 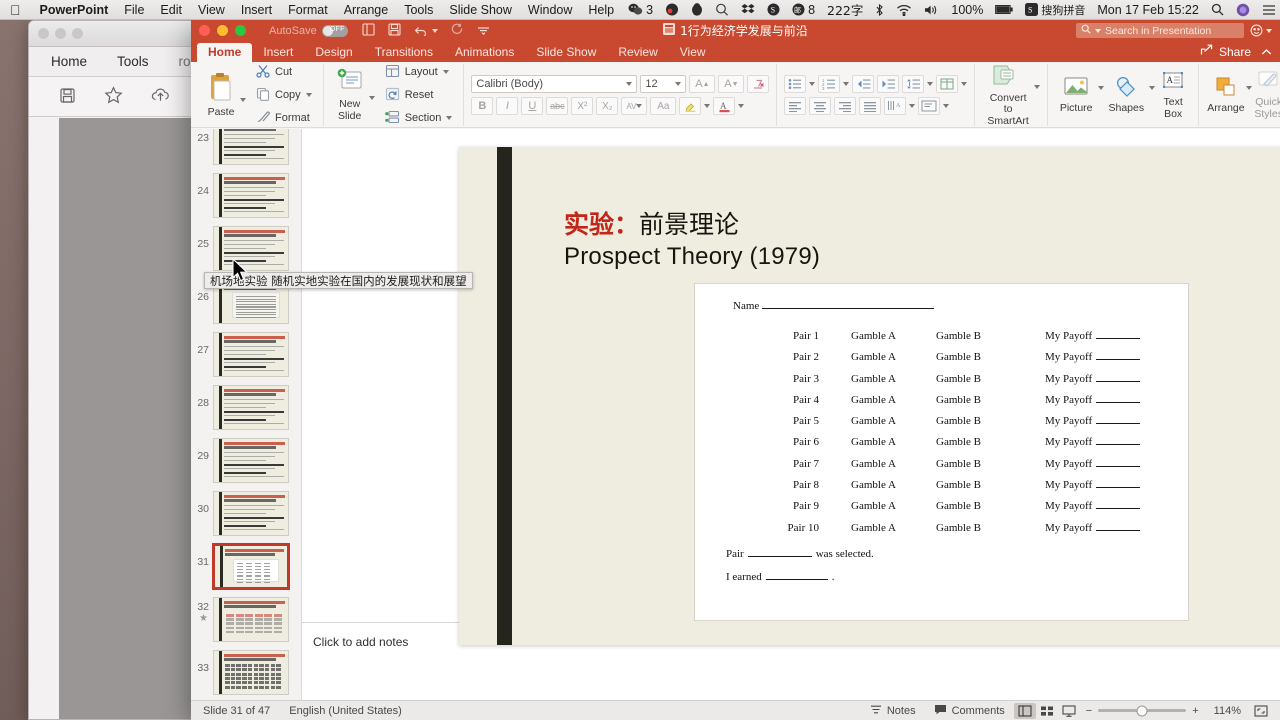 What do you see at coordinates (795, 106) in the screenshot?
I see `align-left-icon` at bounding box center [795, 106].